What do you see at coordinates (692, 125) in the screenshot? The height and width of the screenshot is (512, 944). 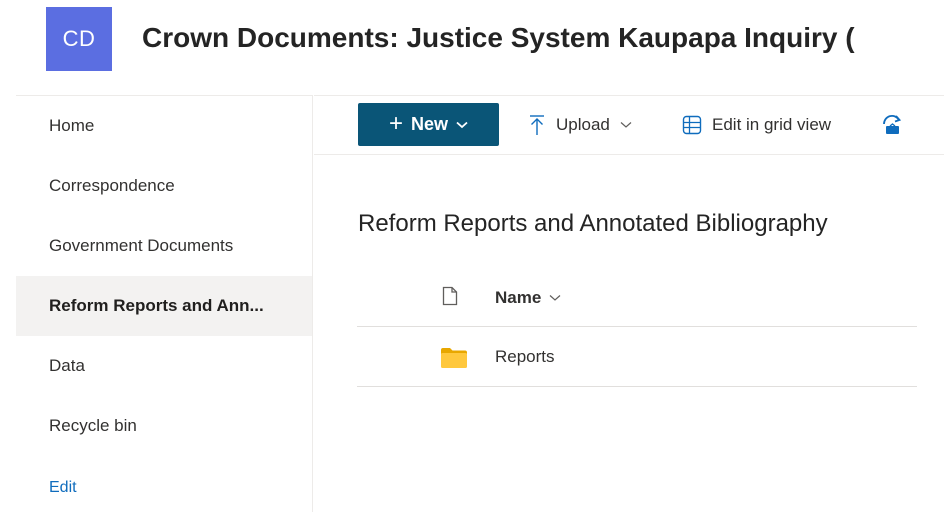 I see `grid-icon` at bounding box center [692, 125].